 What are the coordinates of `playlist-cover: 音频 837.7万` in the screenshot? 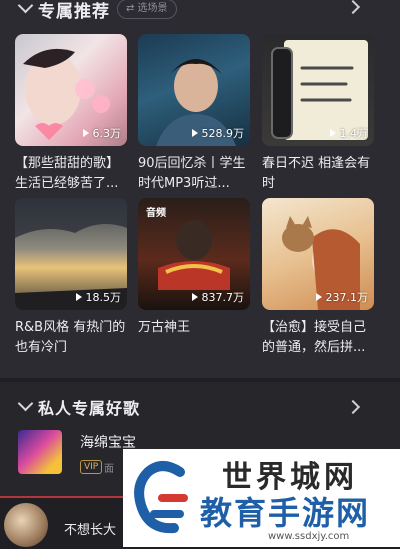 It's located at (194, 254).